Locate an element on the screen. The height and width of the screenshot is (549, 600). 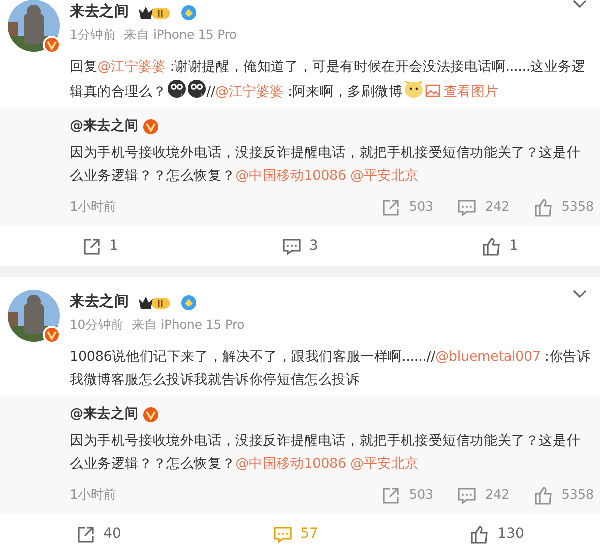
mention-link: @bluemetal007 is located at coordinates (488, 357).